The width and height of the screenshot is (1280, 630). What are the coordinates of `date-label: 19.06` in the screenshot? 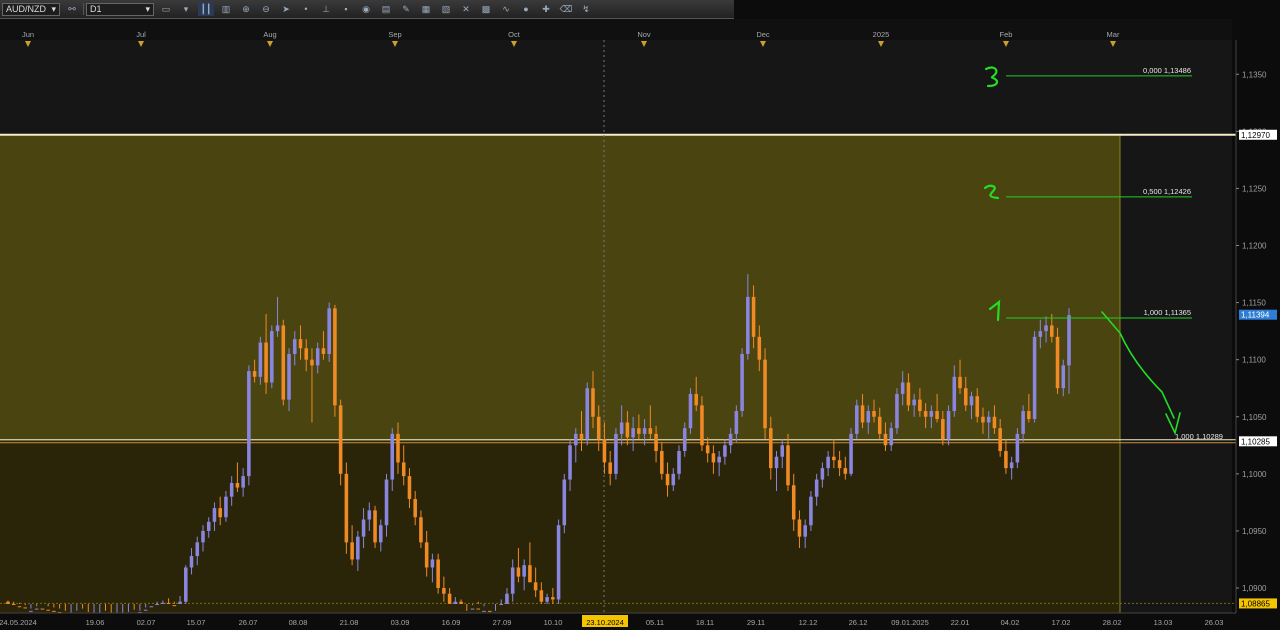 It's located at (95, 622).